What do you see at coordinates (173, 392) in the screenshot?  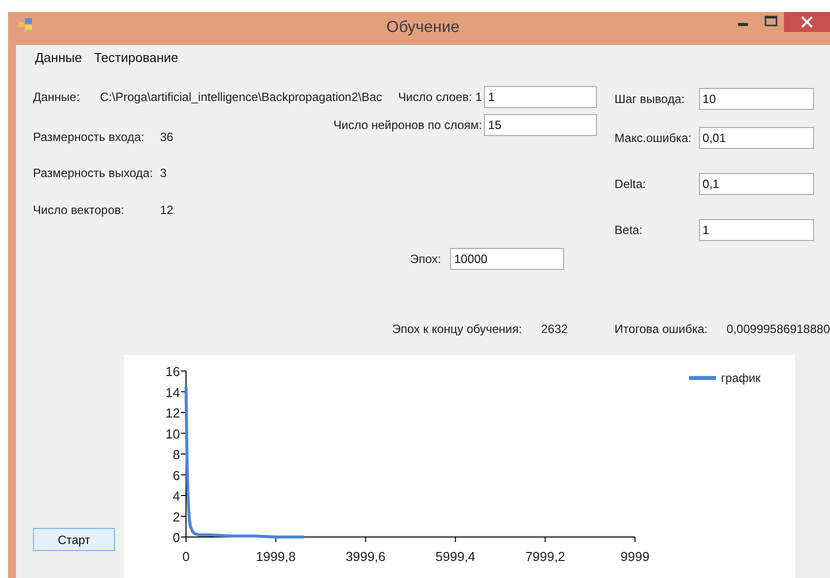 I see `axis-label: 14` at bounding box center [173, 392].